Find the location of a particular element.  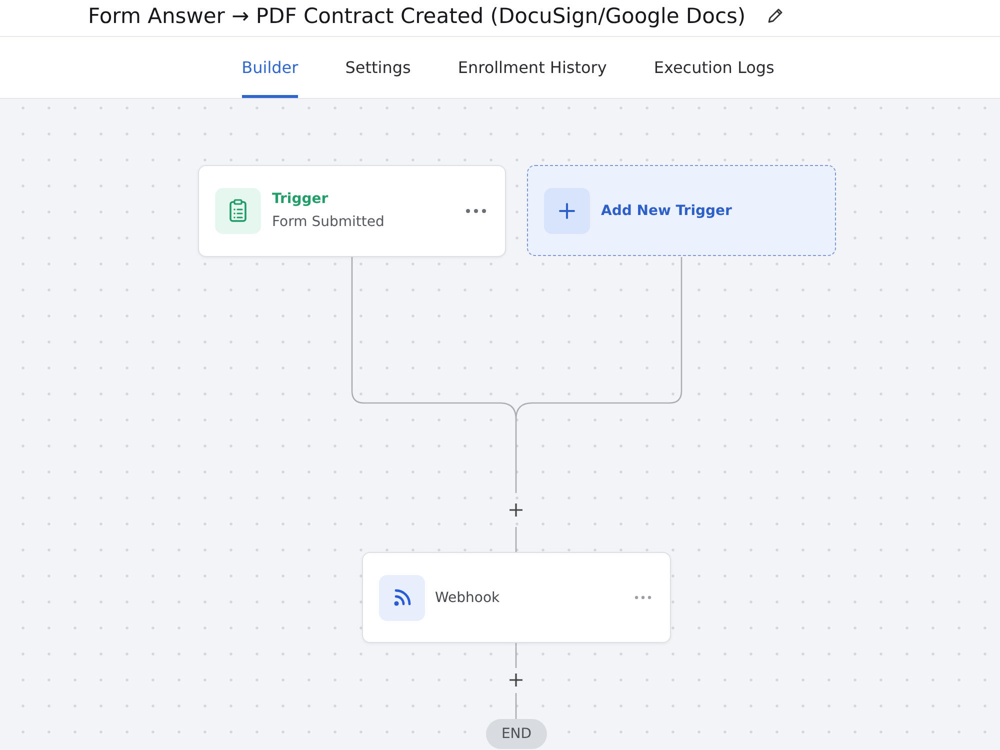

webhook-label: Webhook is located at coordinates (467, 598).